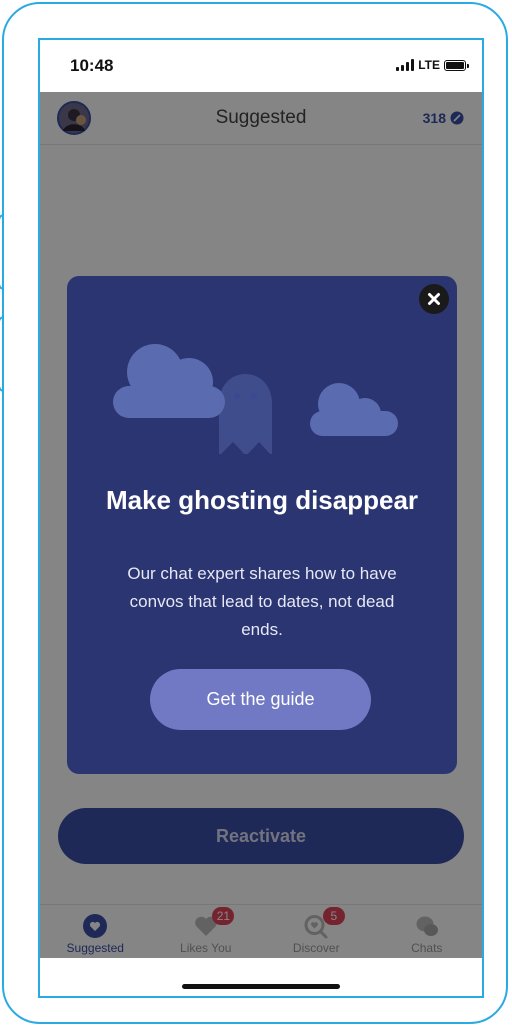 The image size is (512, 1028). What do you see at coordinates (261, 986) in the screenshot?
I see `home-indicator` at bounding box center [261, 986].